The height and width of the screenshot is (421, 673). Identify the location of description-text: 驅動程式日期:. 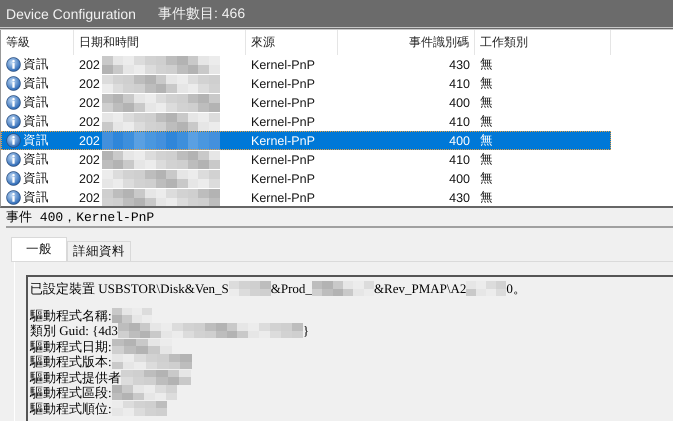
(71, 346).